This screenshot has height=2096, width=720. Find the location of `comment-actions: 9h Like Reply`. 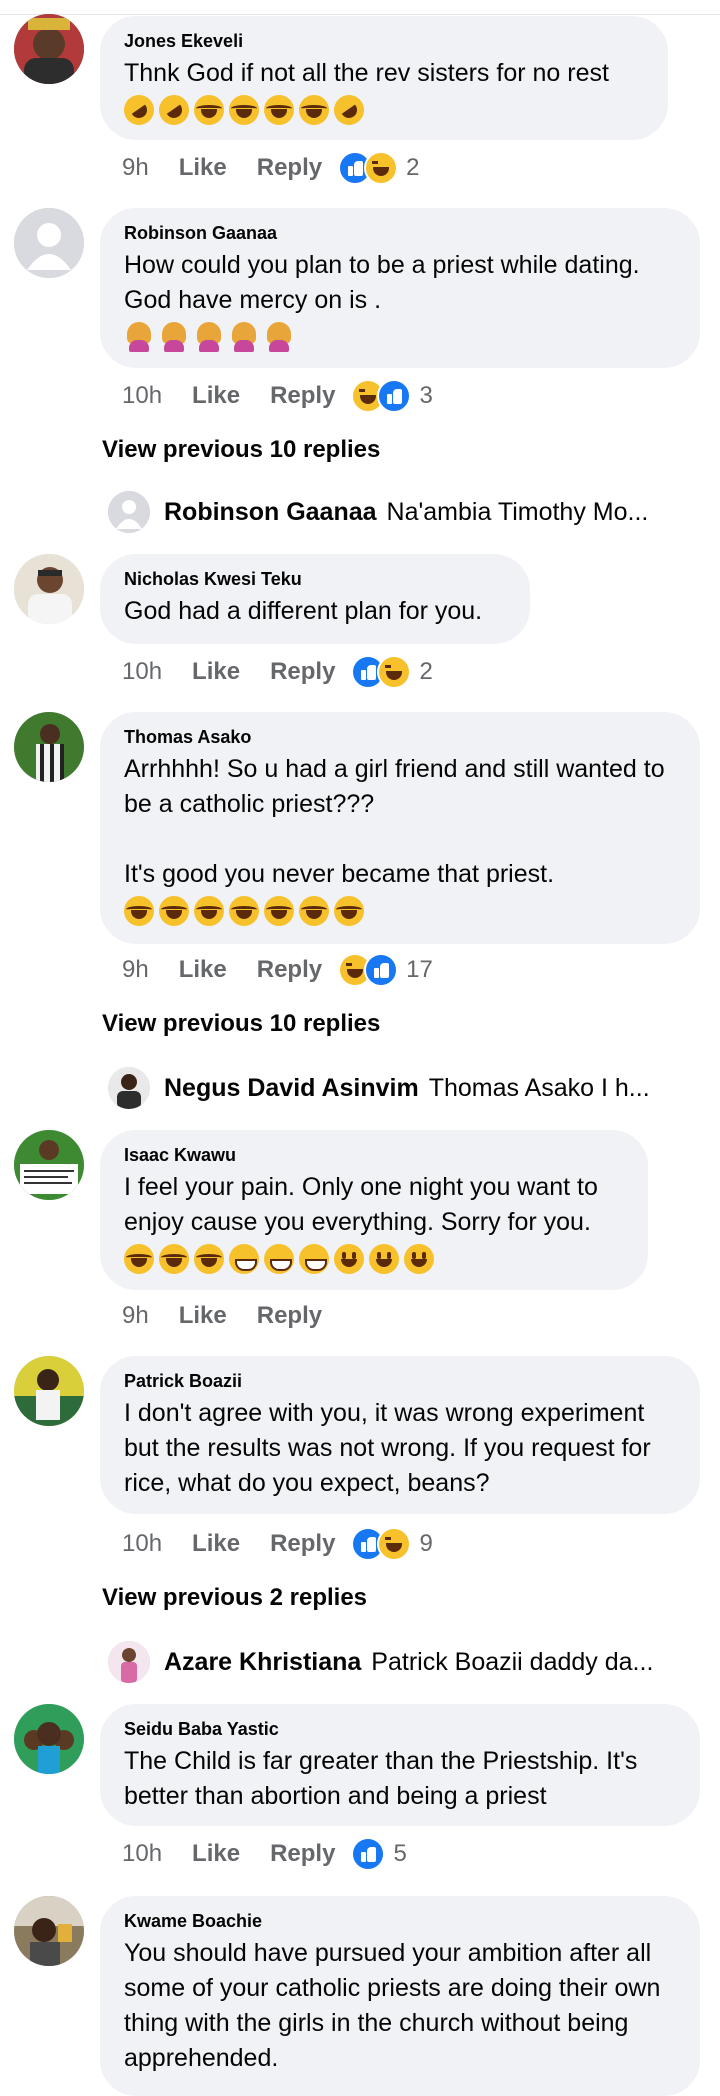

comment-actions: 9h Like Reply is located at coordinates (237, 1316).